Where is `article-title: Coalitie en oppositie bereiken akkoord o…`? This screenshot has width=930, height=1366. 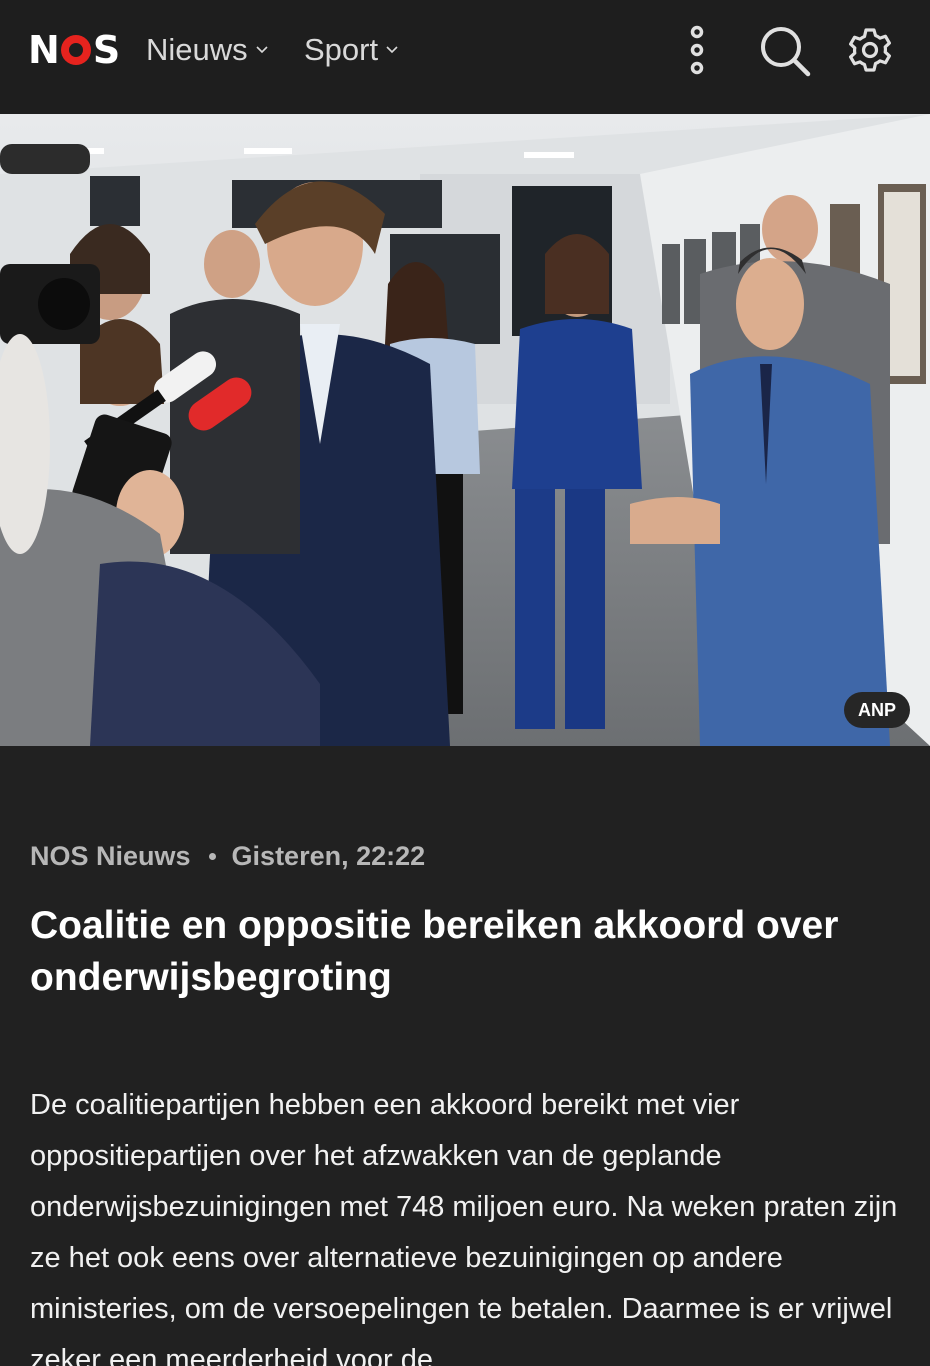
article-title: Coalitie en oppositie bereiken akkoord o… is located at coordinates (434, 951).